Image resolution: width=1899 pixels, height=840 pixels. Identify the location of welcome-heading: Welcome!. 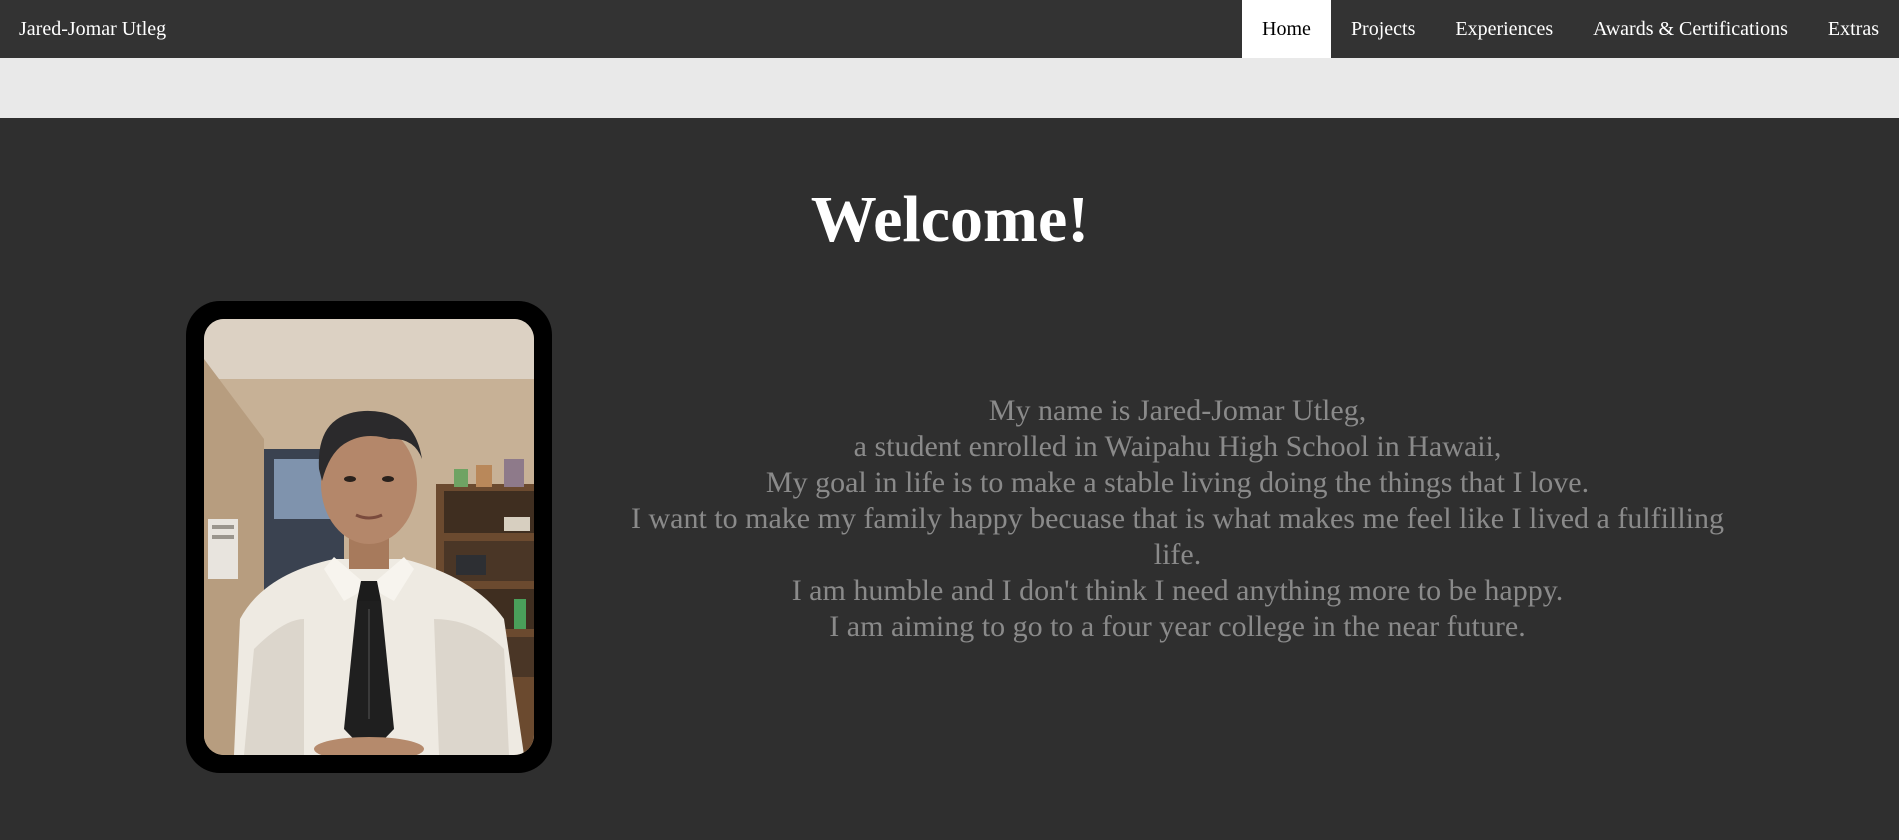
(950, 219).